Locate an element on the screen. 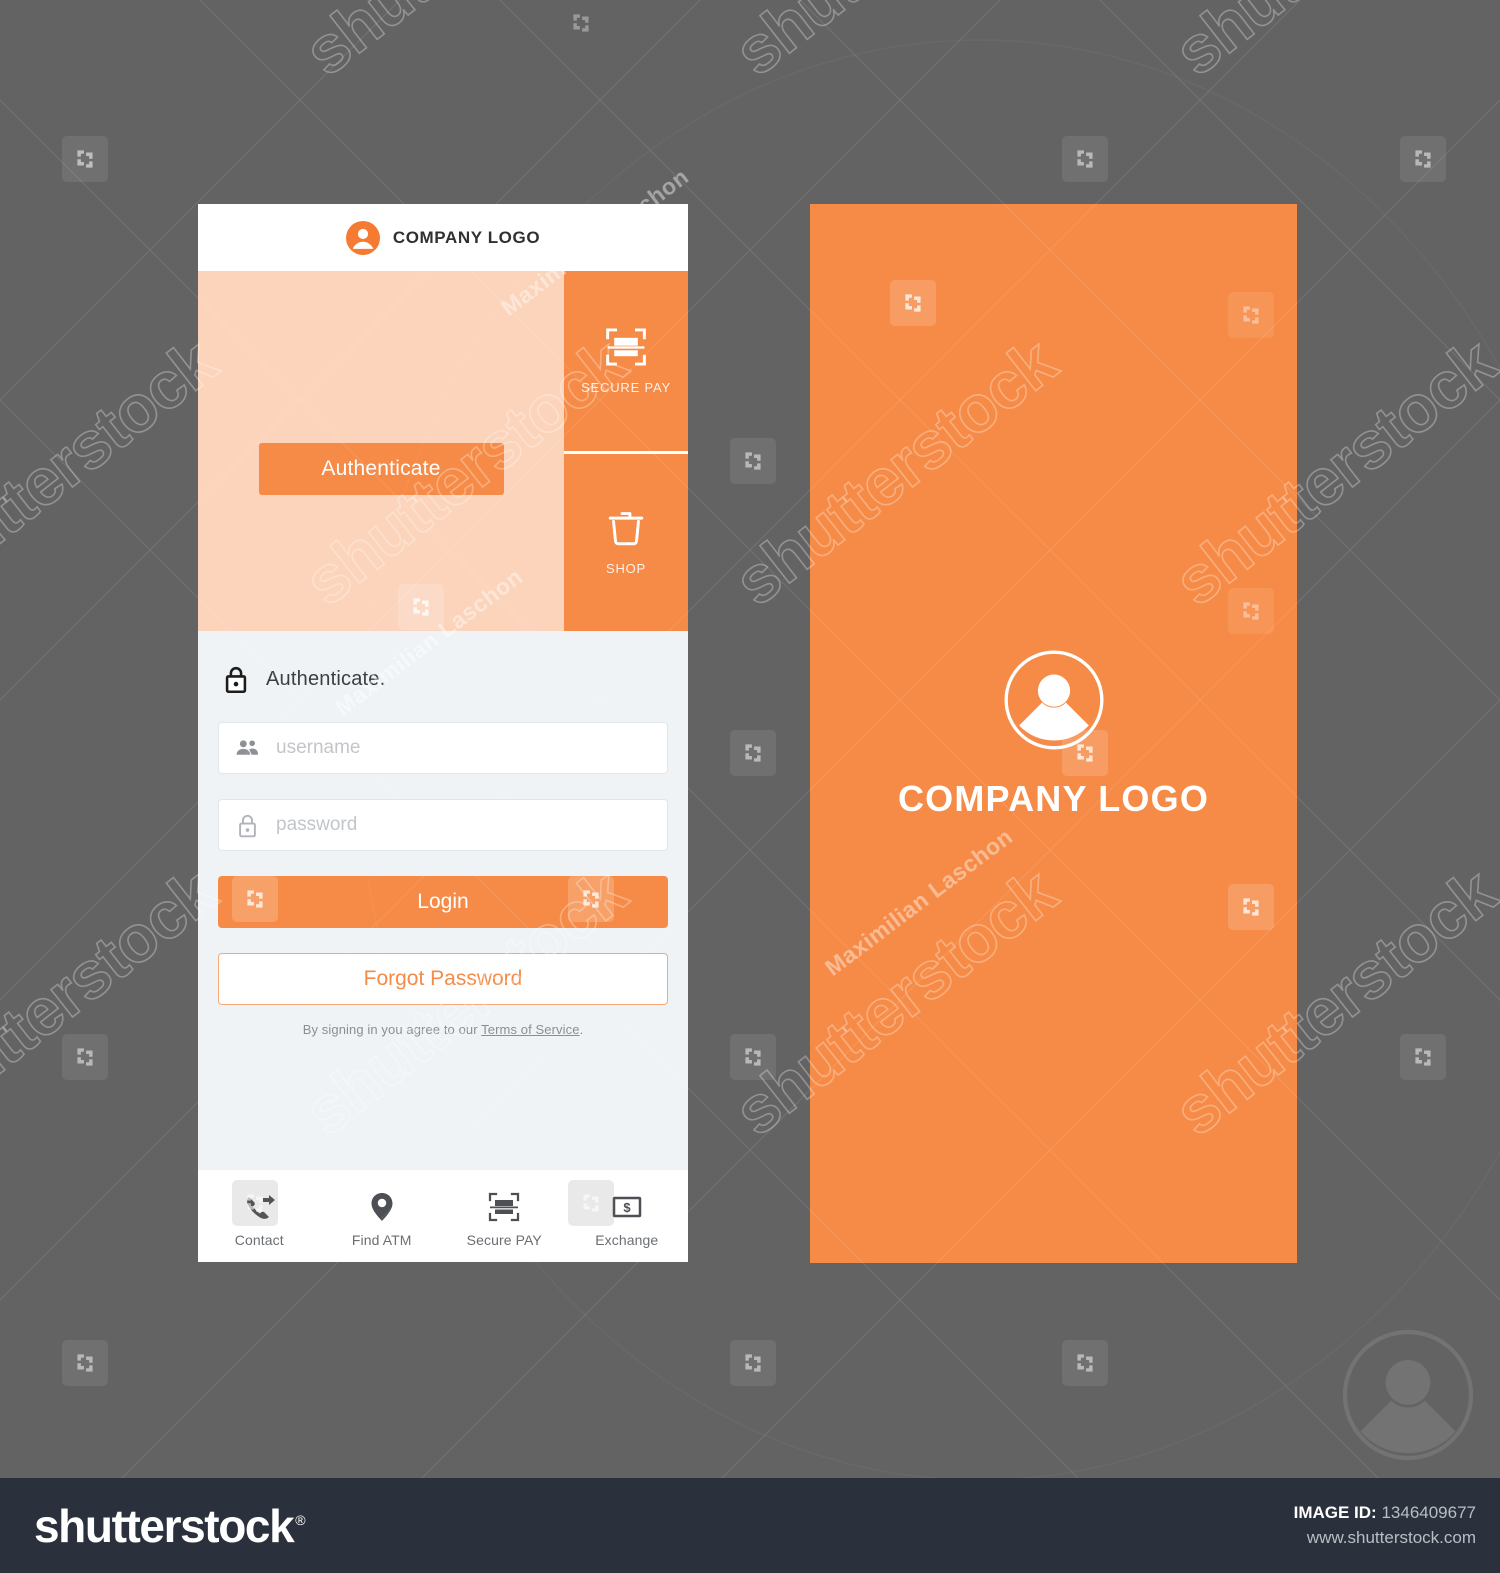 The height and width of the screenshot is (1573, 1500). nav-label: Secure PAY is located at coordinates (504, 1239).